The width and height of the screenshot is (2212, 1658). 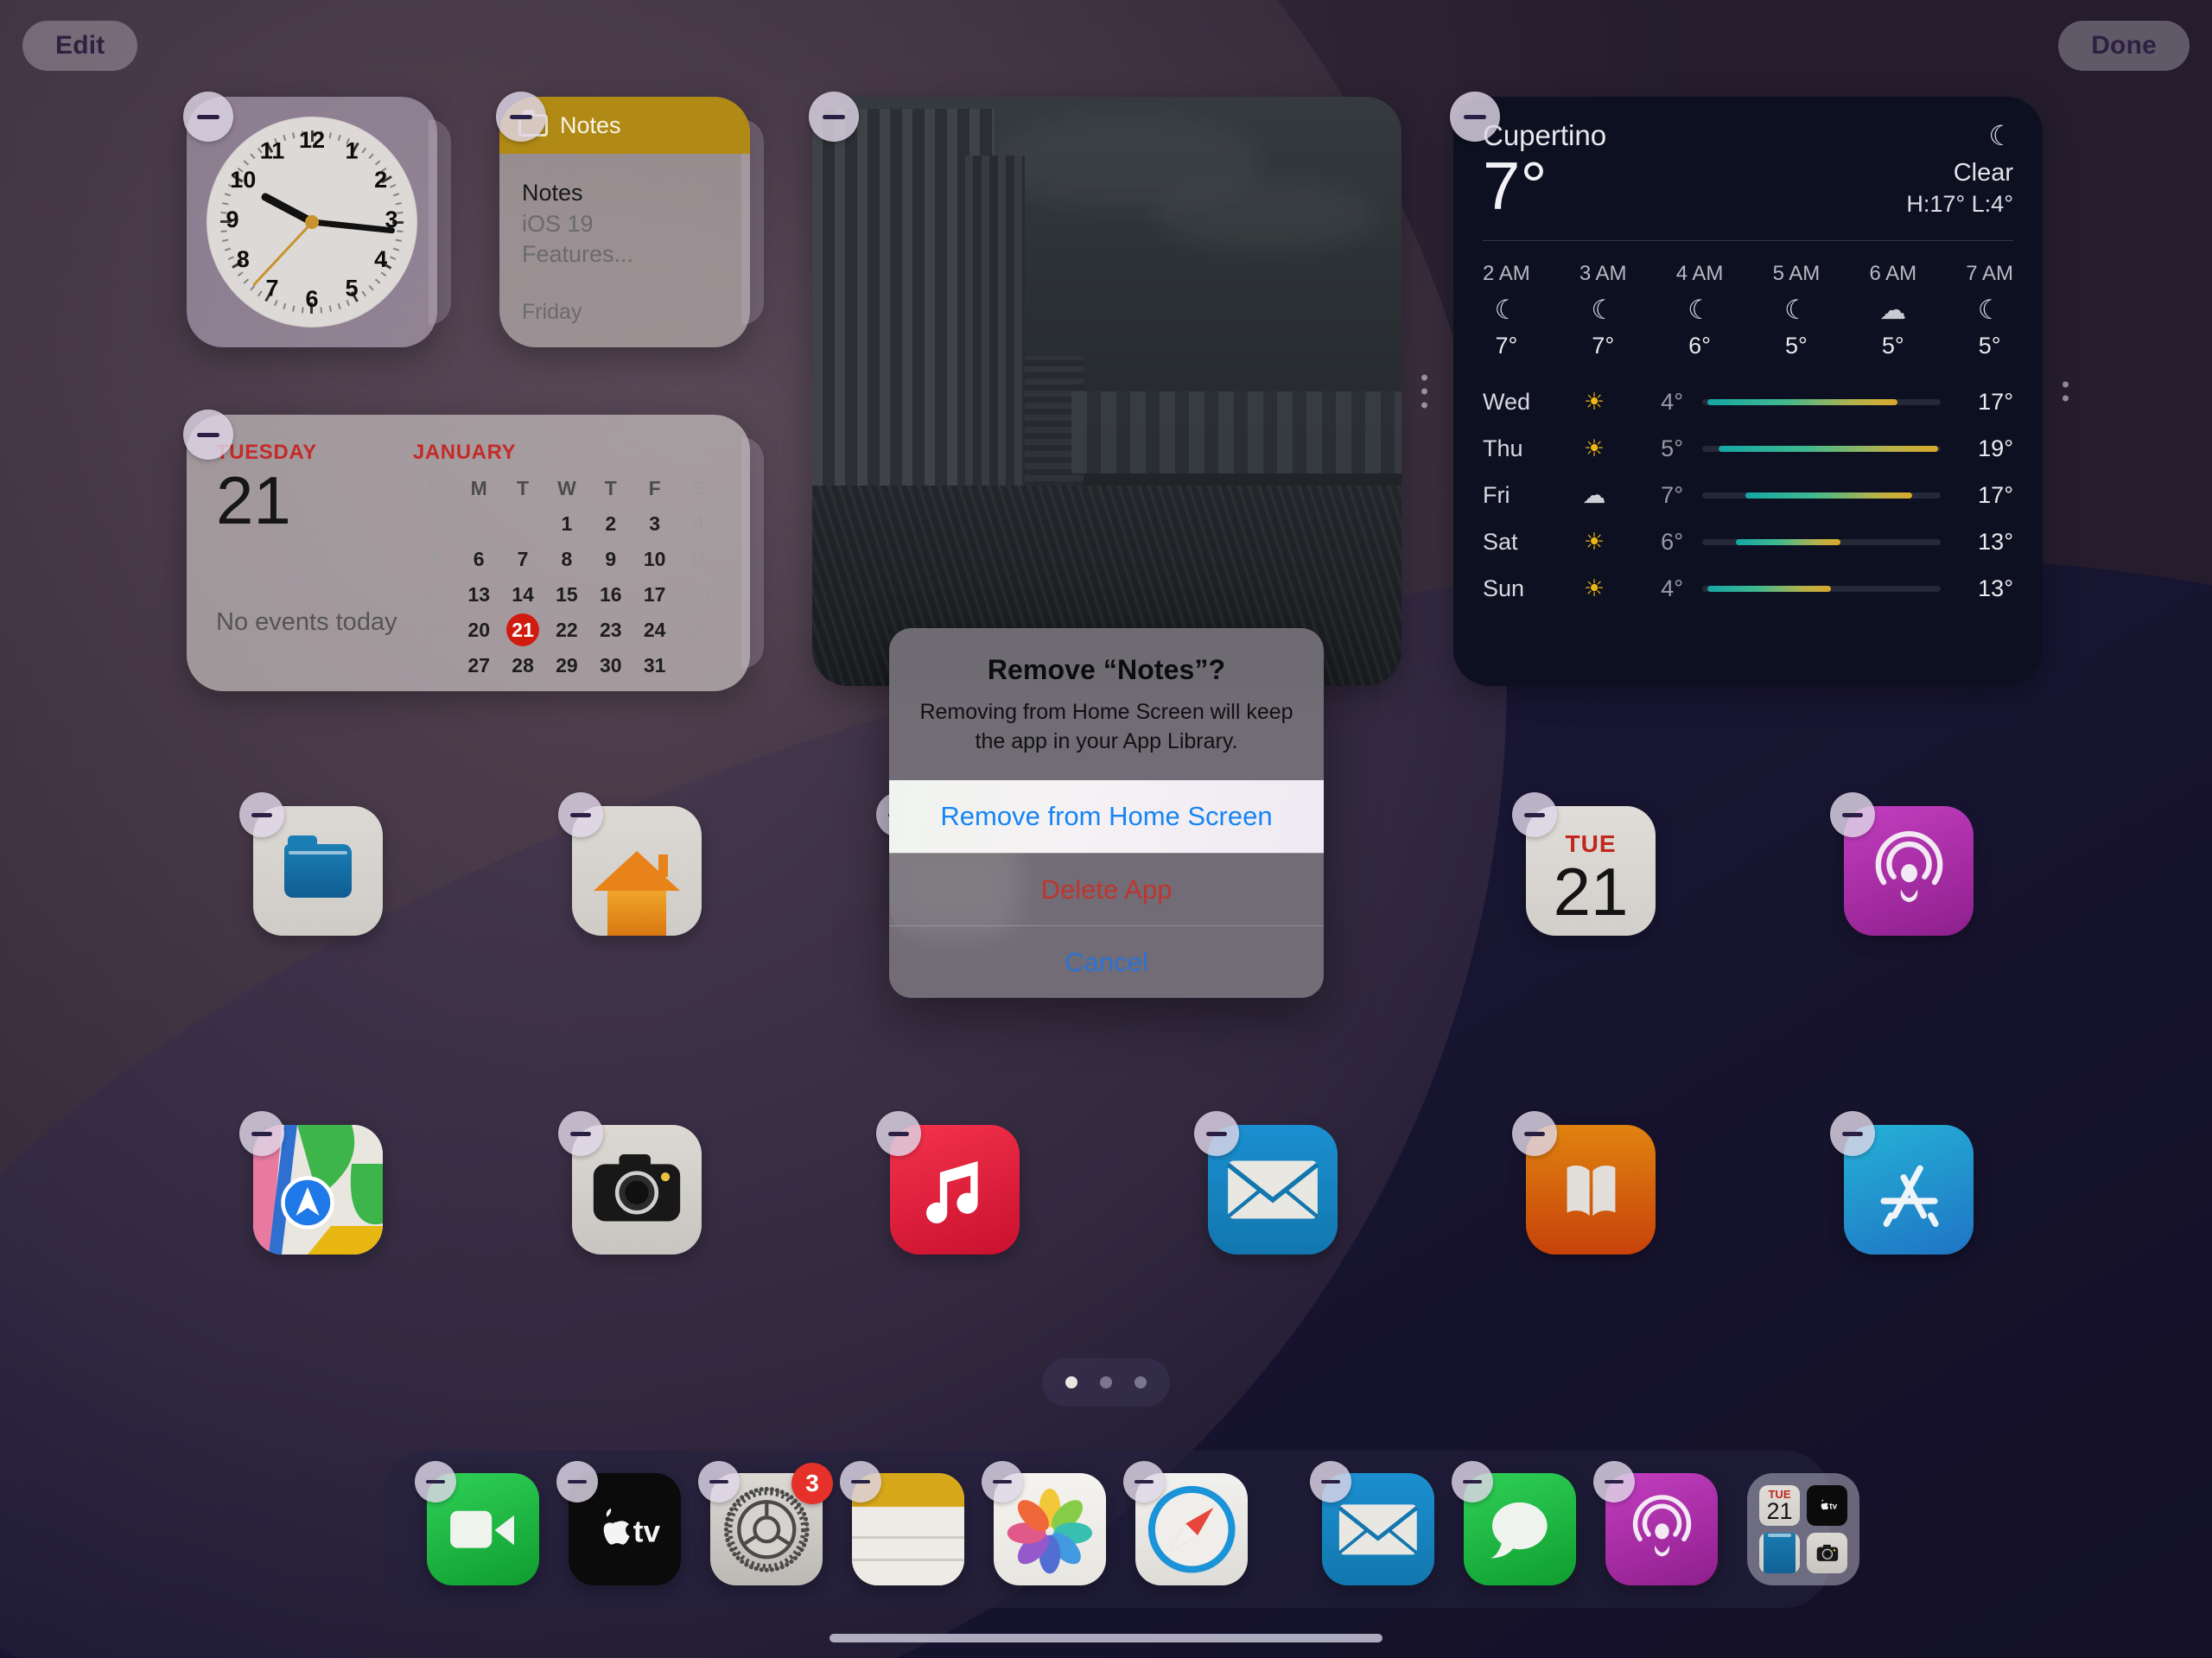 I want to click on delete-app-button: Delete App, so click(x=1106, y=889).